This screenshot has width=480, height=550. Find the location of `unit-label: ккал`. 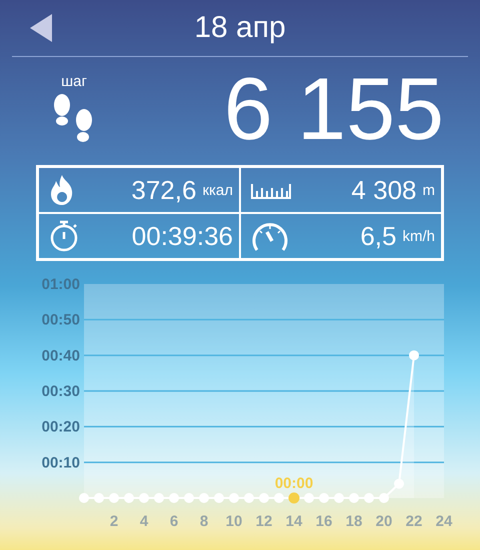

unit-label: ккал is located at coordinates (217, 190).